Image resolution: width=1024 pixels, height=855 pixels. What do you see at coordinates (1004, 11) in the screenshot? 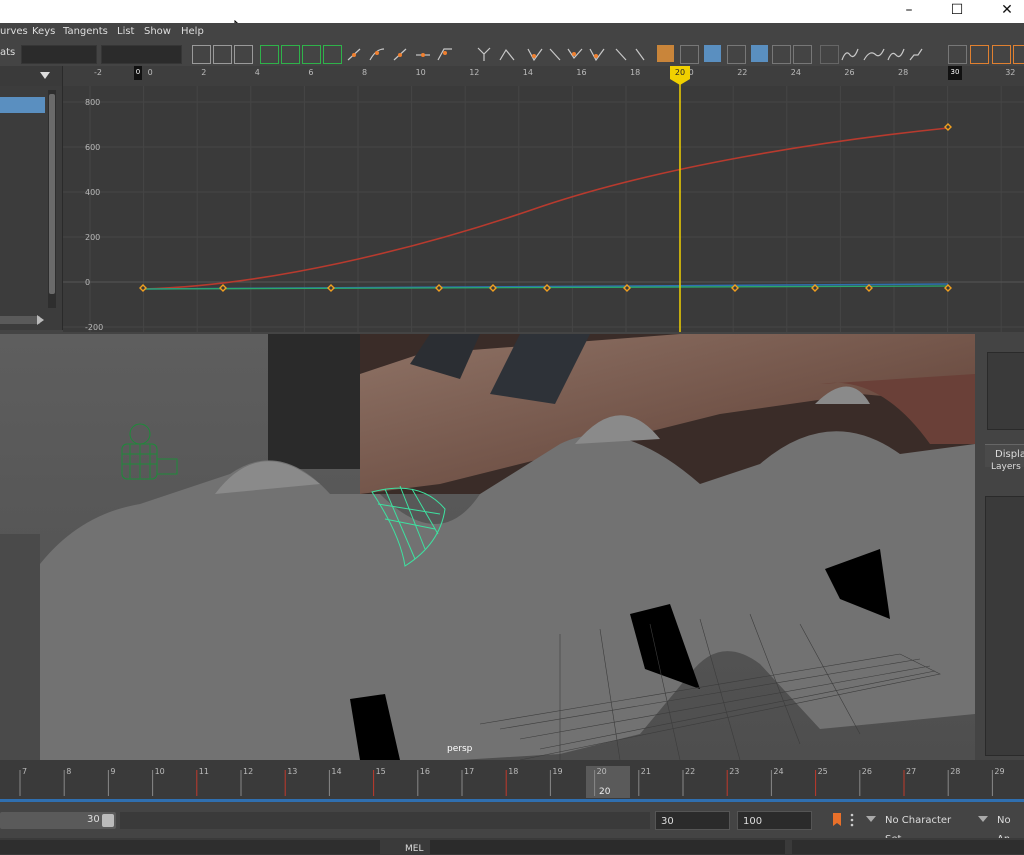
I see `close-icon: ✕` at bounding box center [1004, 11].